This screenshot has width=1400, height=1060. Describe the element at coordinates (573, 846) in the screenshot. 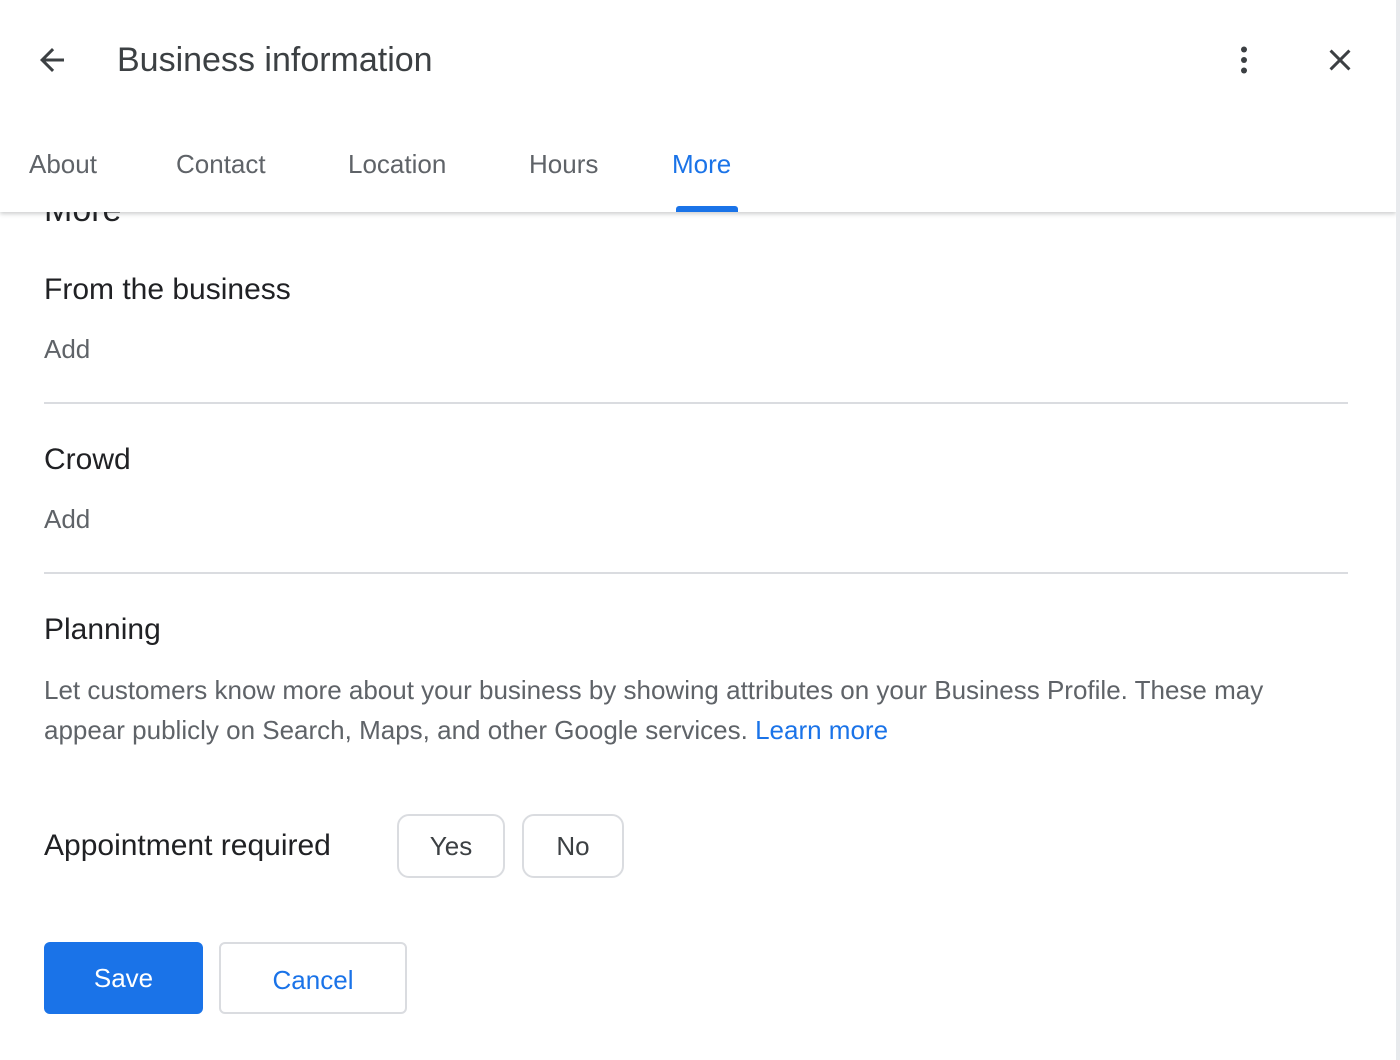

I see `appointment-no-chip: No` at that location.